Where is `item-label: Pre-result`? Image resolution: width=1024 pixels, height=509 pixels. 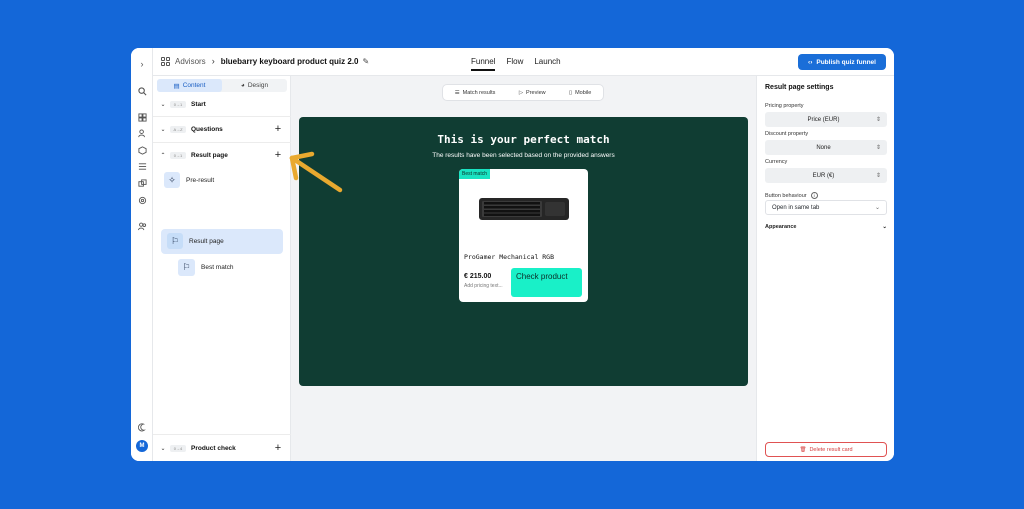 item-label: Pre-result is located at coordinates (200, 180).